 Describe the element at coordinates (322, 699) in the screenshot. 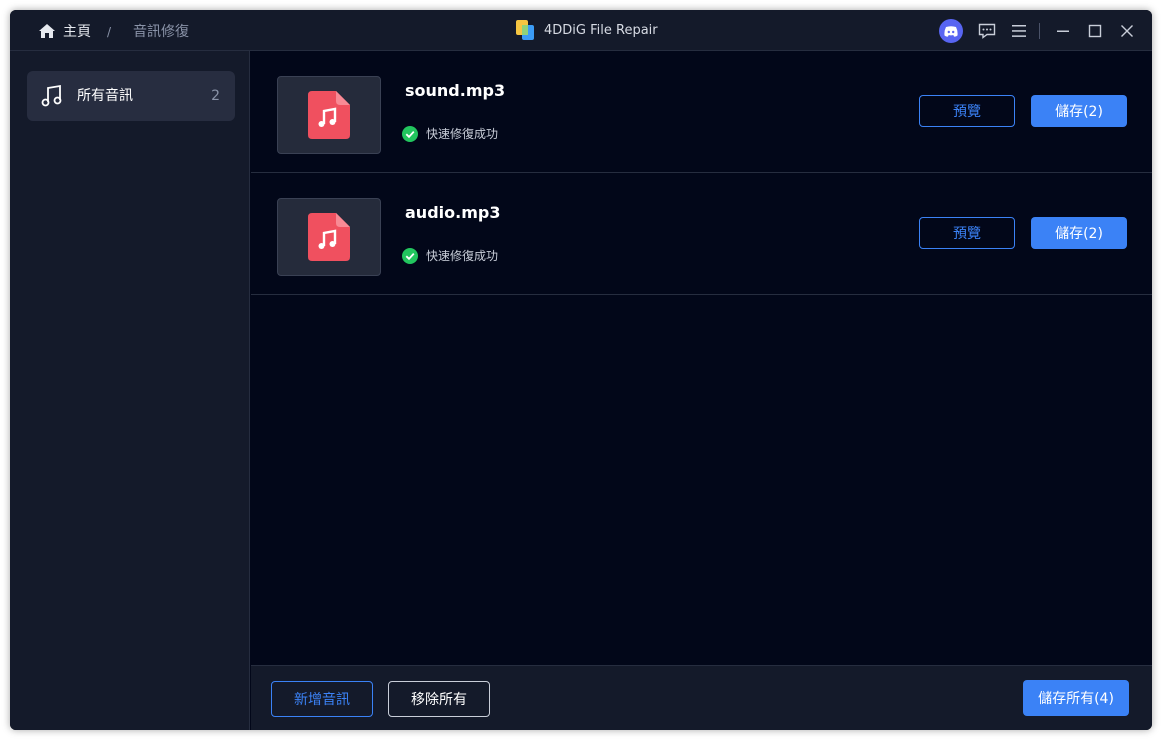

I see `add-audio-button: 新增音訊` at that location.